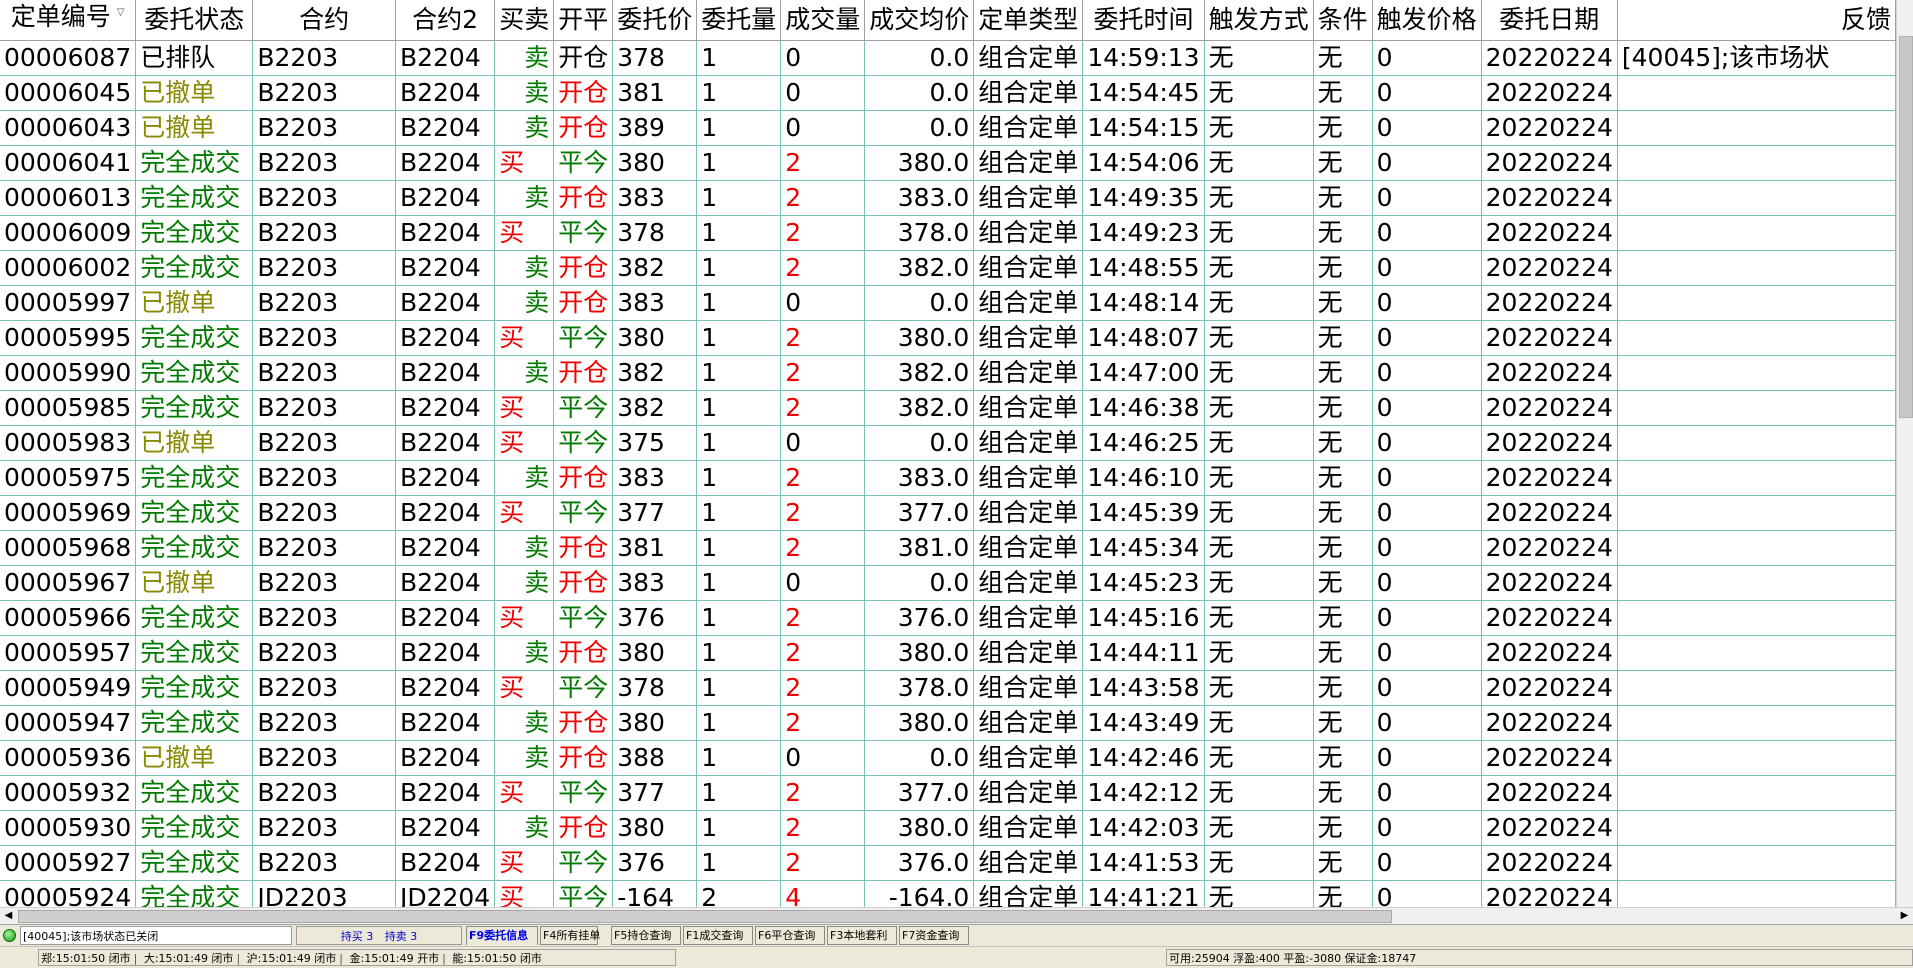  I want to click on col-header-contract: 合约, so click(324, 20).